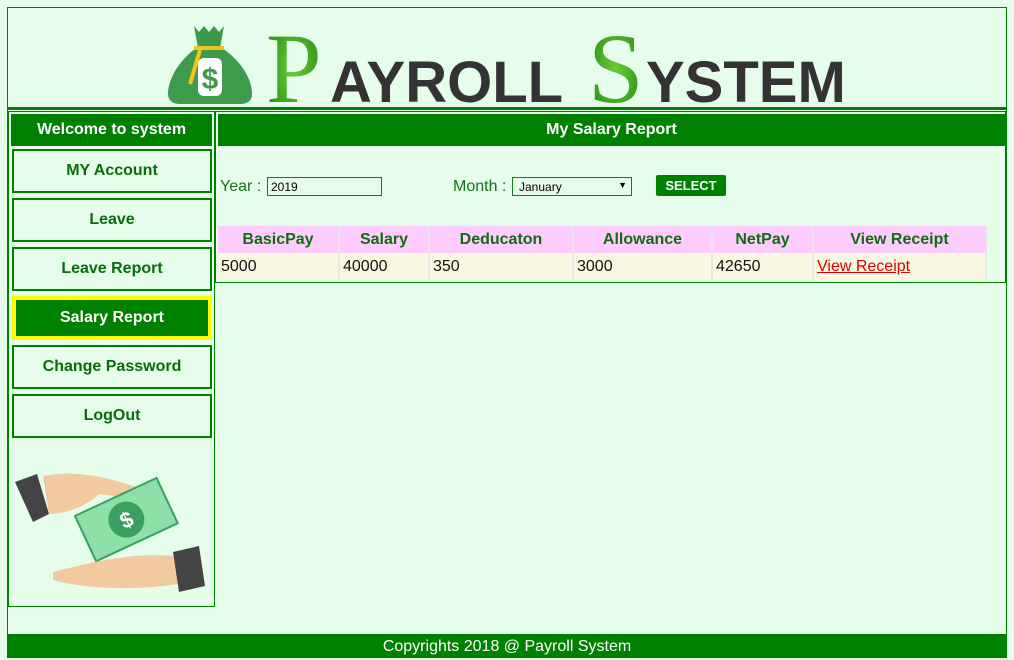 This screenshot has width=1014, height=660. What do you see at coordinates (446, 78) in the screenshot?
I see `svg-text: AYROLL` at bounding box center [446, 78].